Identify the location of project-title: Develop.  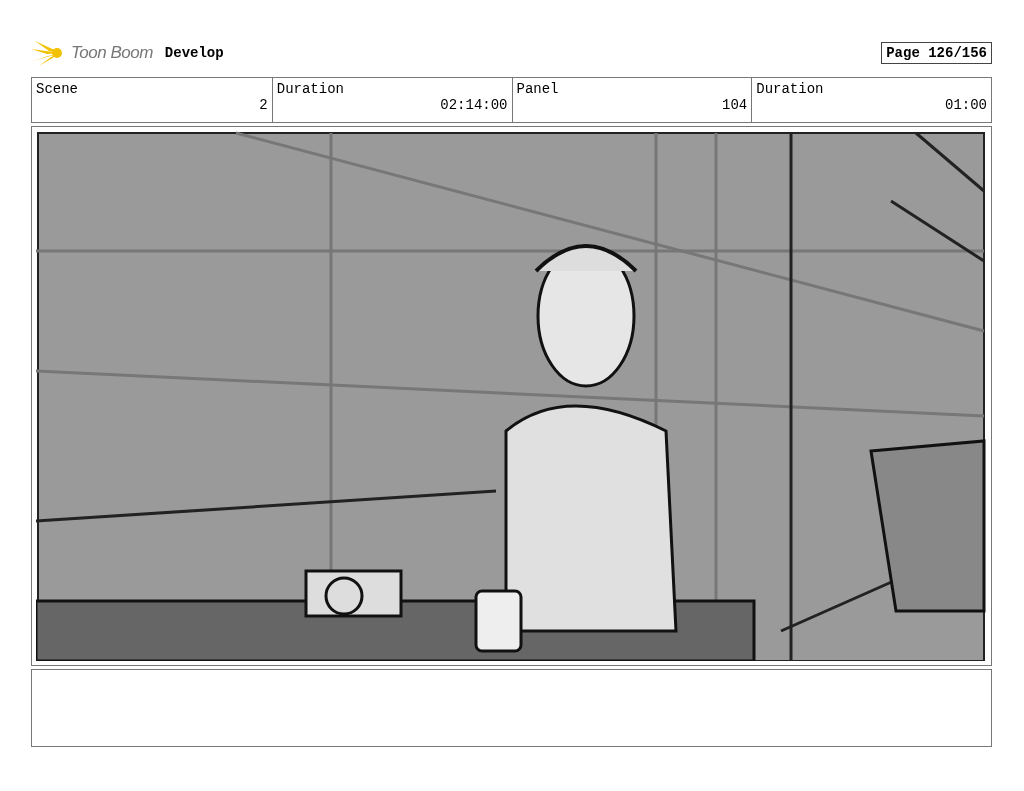
(194, 53).